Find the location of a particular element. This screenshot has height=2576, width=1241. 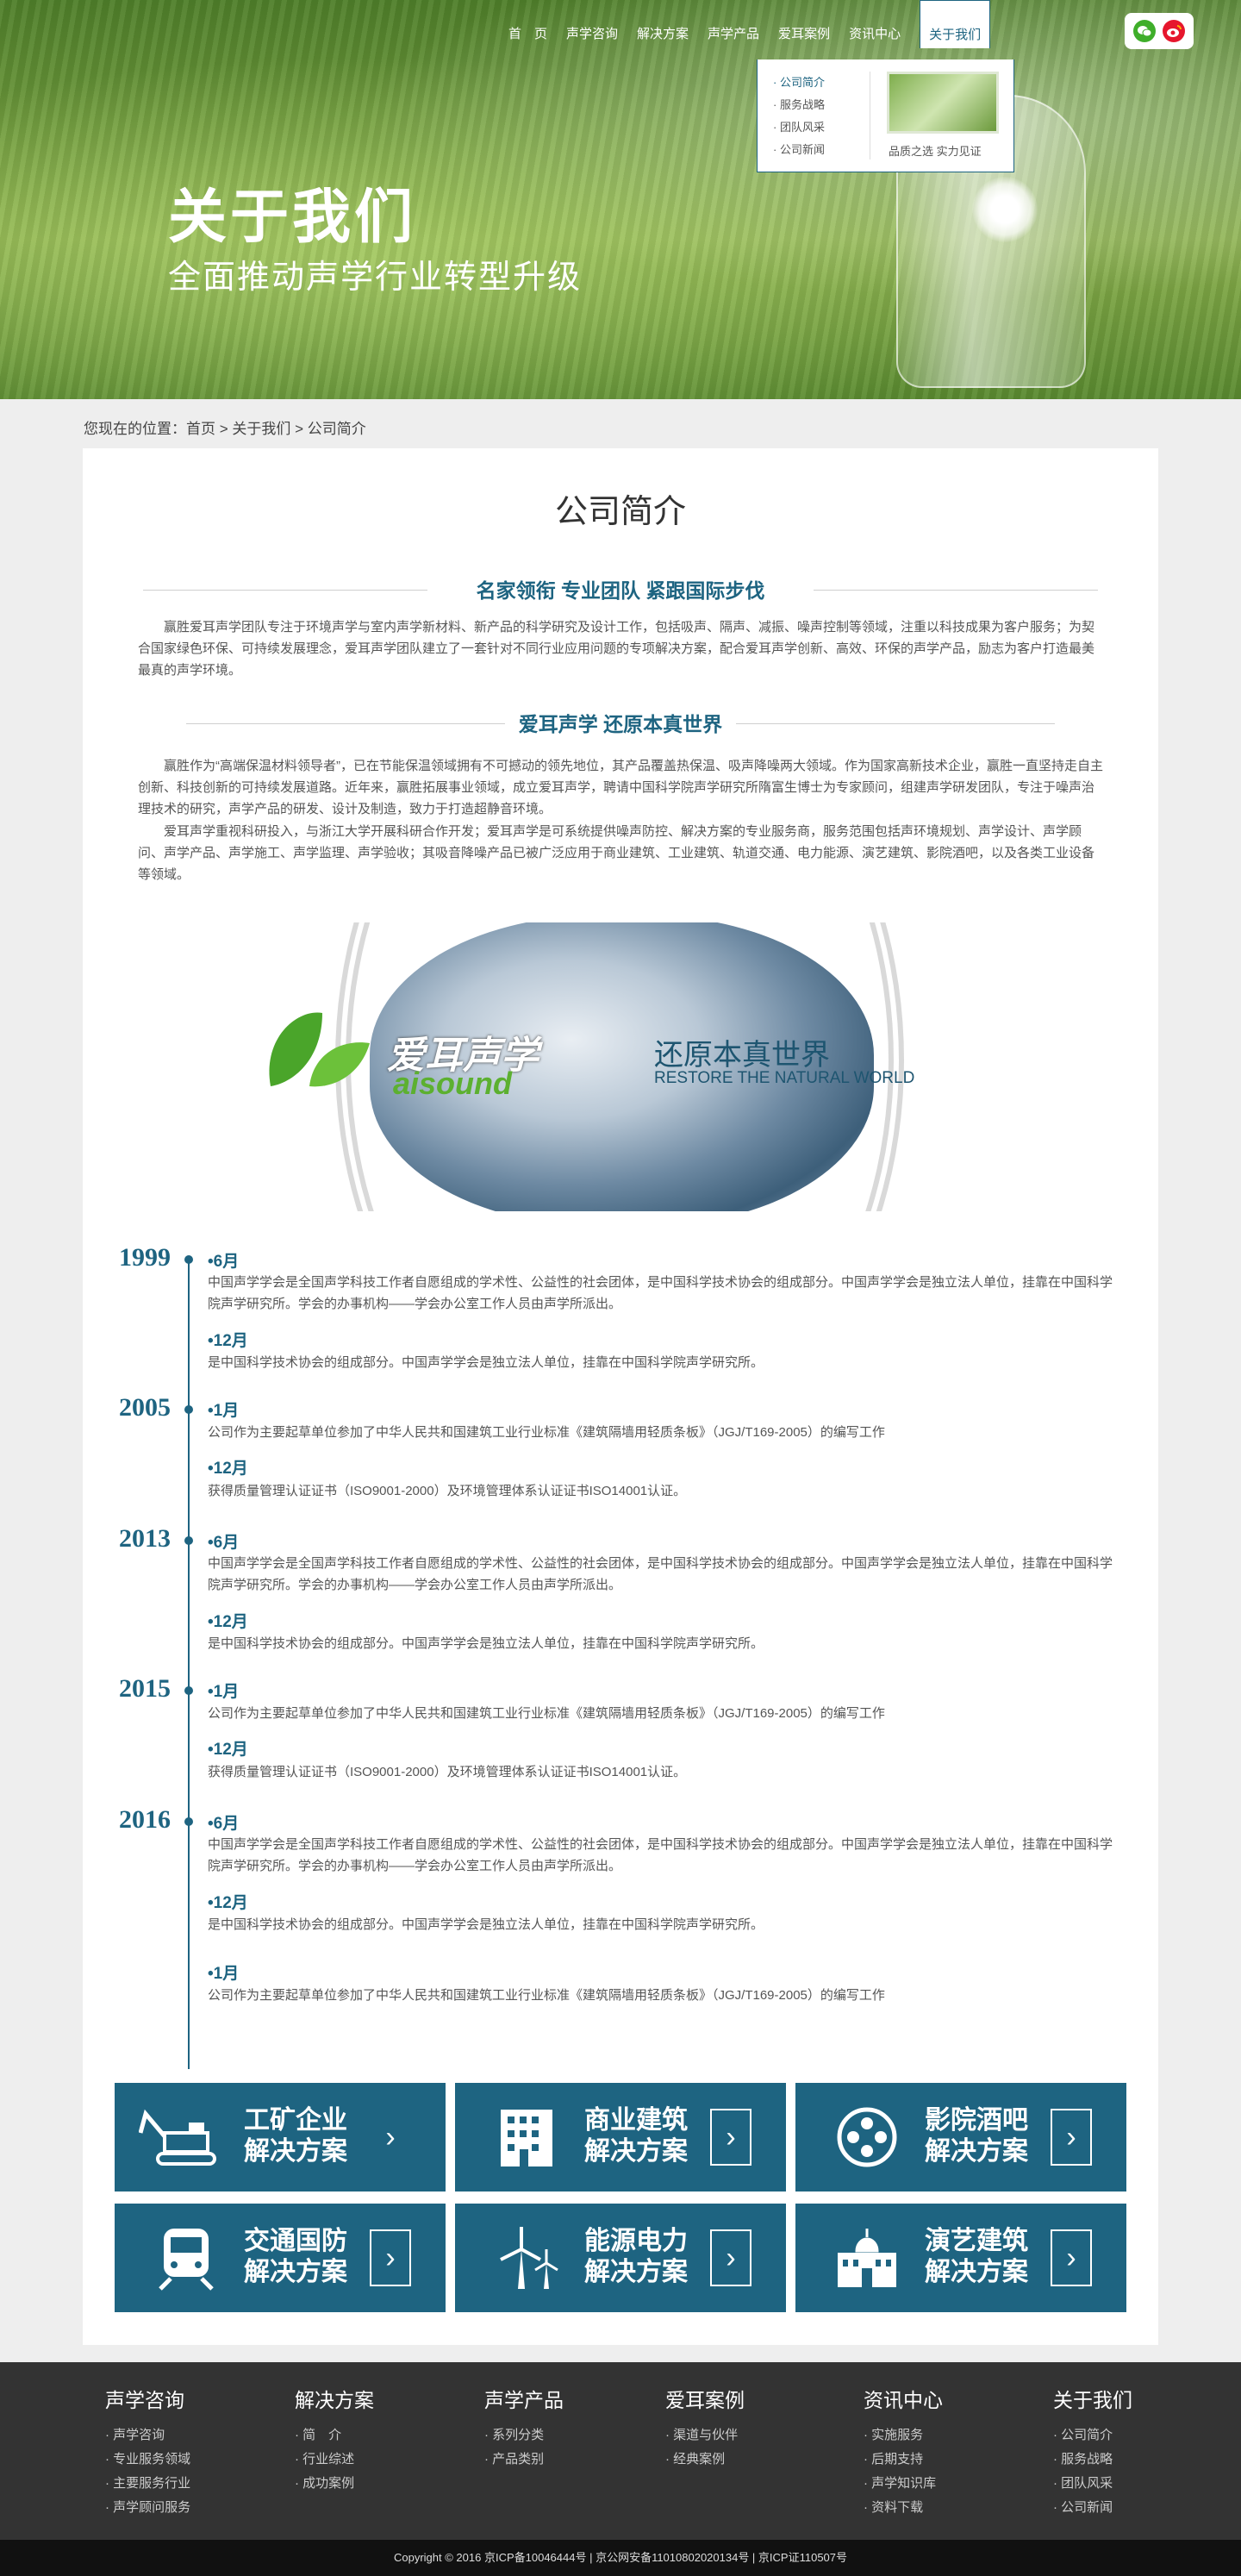

footer-link: · 简 介 is located at coordinates (334, 2435).